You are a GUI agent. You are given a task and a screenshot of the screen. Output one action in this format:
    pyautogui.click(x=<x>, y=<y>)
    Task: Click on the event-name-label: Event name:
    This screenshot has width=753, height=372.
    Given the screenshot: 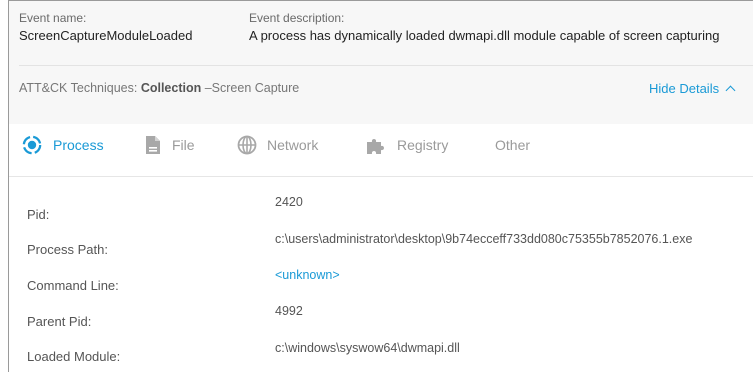 What is the action you would take?
    pyautogui.click(x=53, y=18)
    